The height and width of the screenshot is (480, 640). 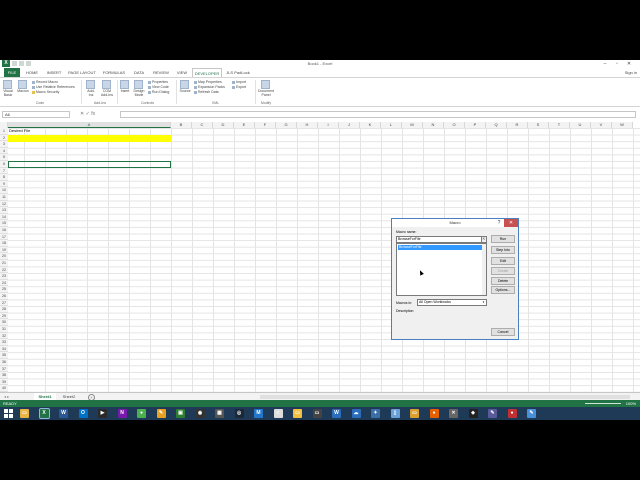 I want to click on macro-list-item: BrowseForFile, so click(x=441, y=247).